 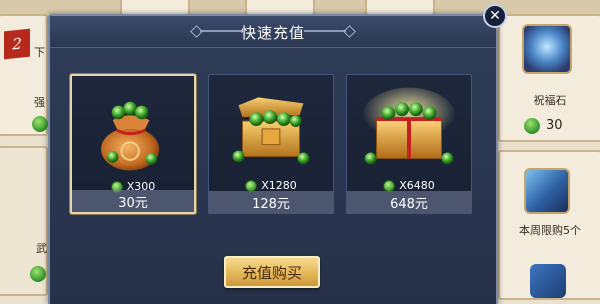 I want to click on item-currency-icon, so click(x=532, y=126).